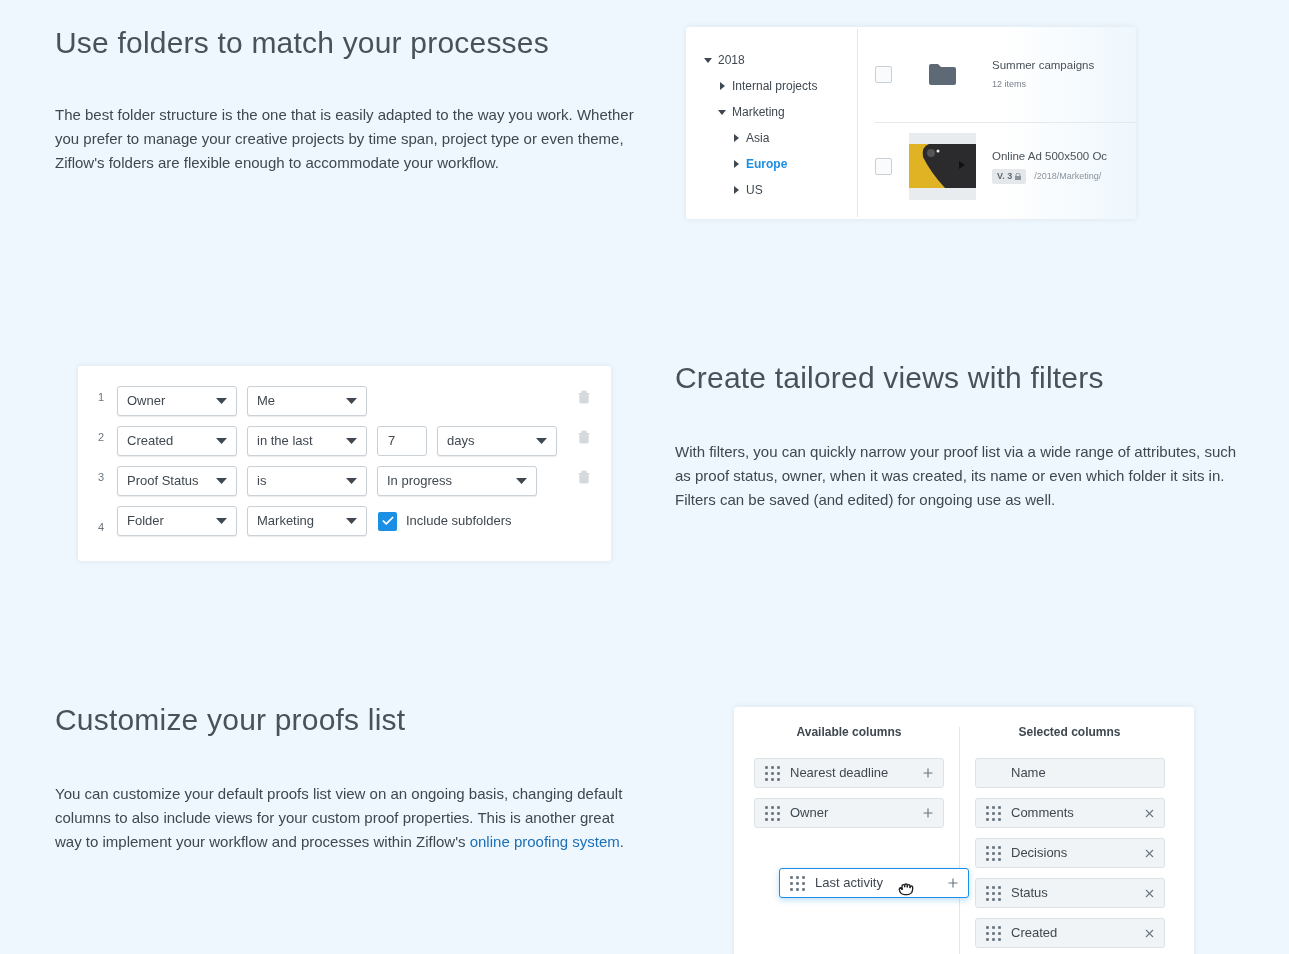 Image resolution: width=1289 pixels, height=954 pixels. Describe the element at coordinates (754, 190) in the screenshot. I see `tree-item: US` at that location.